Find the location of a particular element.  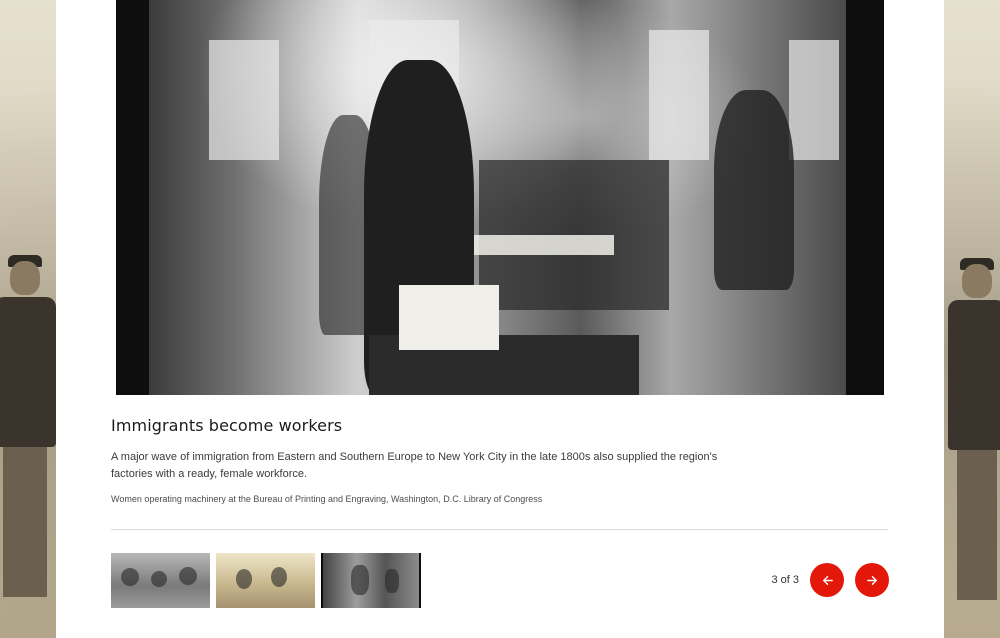

next-button is located at coordinates (872, 580).